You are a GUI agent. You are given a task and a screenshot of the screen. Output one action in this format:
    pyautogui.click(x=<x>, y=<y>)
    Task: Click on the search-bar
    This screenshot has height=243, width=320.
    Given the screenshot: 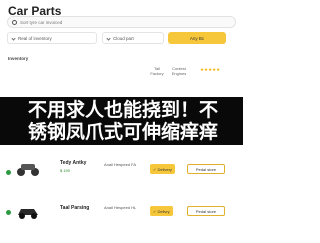 What is the action you would take?
    pyautogui.click(x=121, y=22)
    